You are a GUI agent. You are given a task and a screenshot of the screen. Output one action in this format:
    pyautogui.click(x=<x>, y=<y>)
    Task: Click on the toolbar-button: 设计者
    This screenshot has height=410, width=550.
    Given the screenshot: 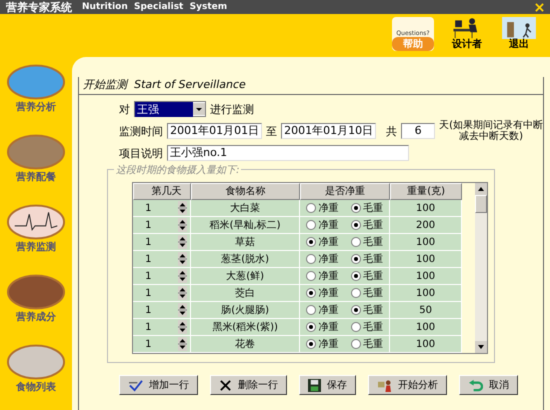 What is the action you would take?
    pyautogui.click(x=467, y=34)
    